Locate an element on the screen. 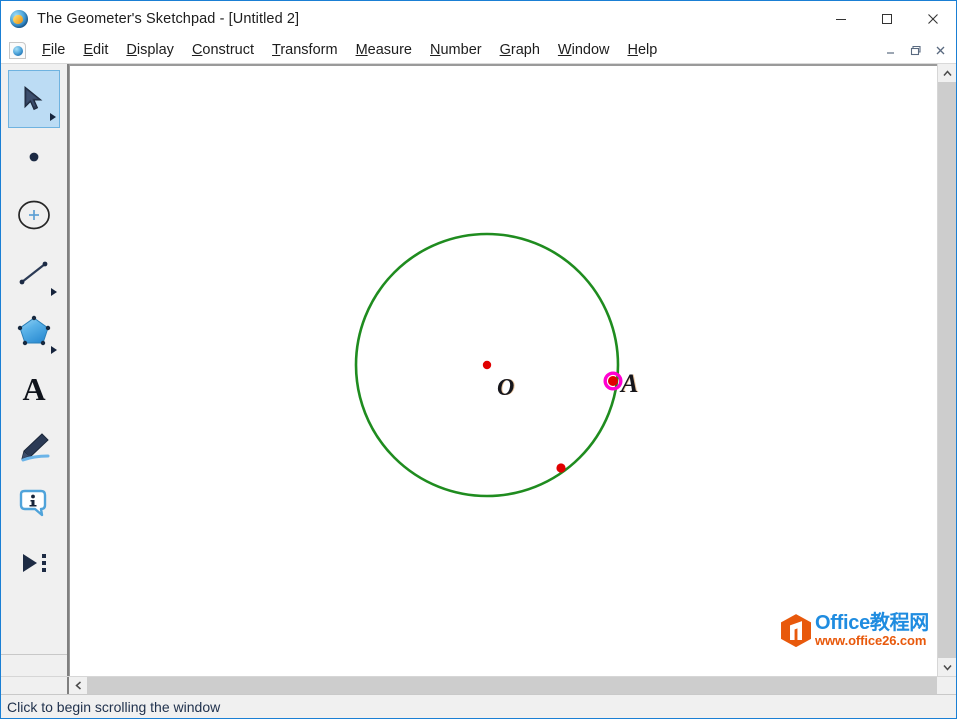 The image size is (957, 719). mdi-restore-button is located at coordinates (915, 50).